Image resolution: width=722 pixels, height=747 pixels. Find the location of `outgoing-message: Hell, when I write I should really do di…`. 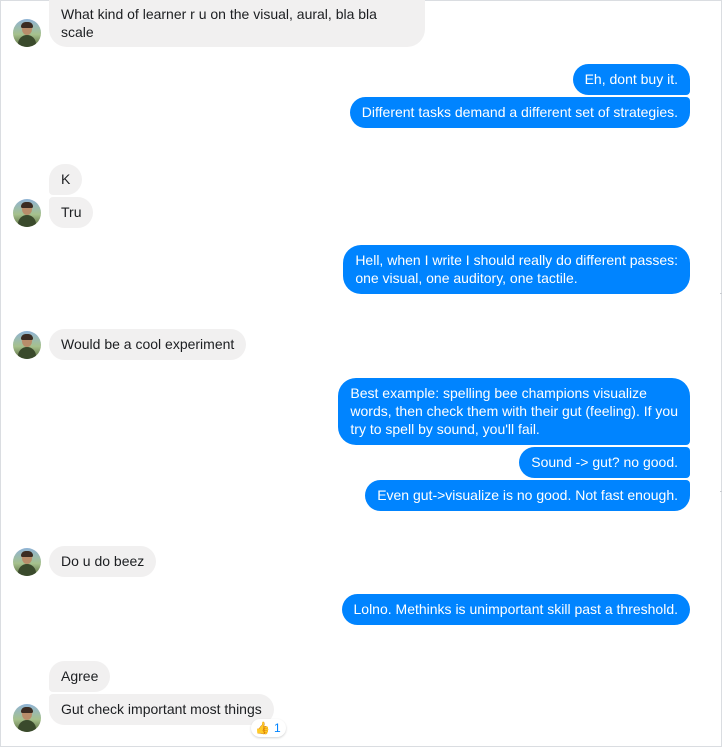

outgoing-message: Hell, when I write I should really do di… is located at coordinates (516, 269).